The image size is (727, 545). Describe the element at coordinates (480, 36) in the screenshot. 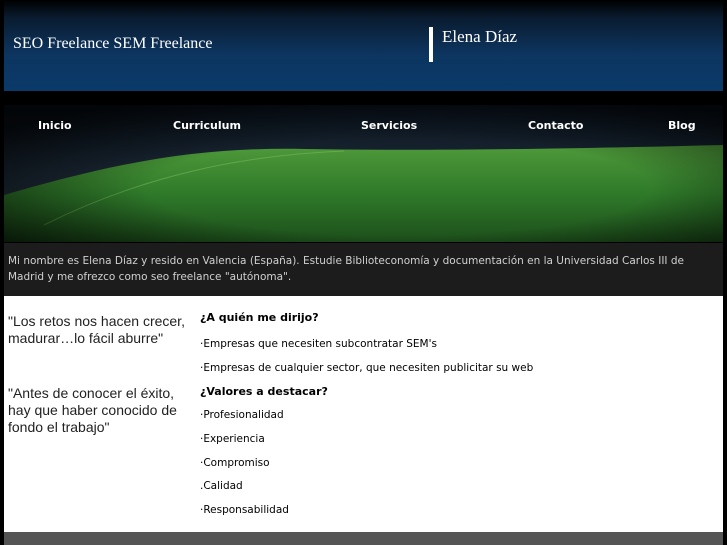

I see `owner-name: Elena Díaz` at that location.